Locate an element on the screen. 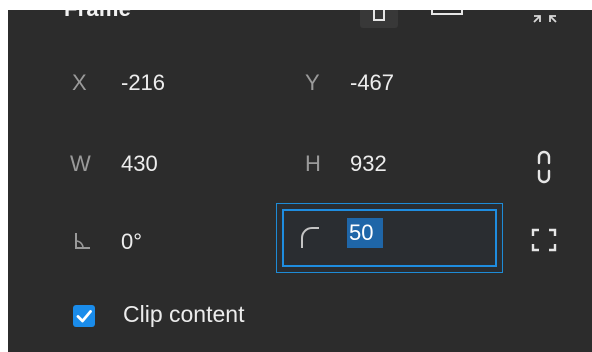 The width and height of the screenshot is (592, 352). x-label: X is located at coordinates (79, 82).